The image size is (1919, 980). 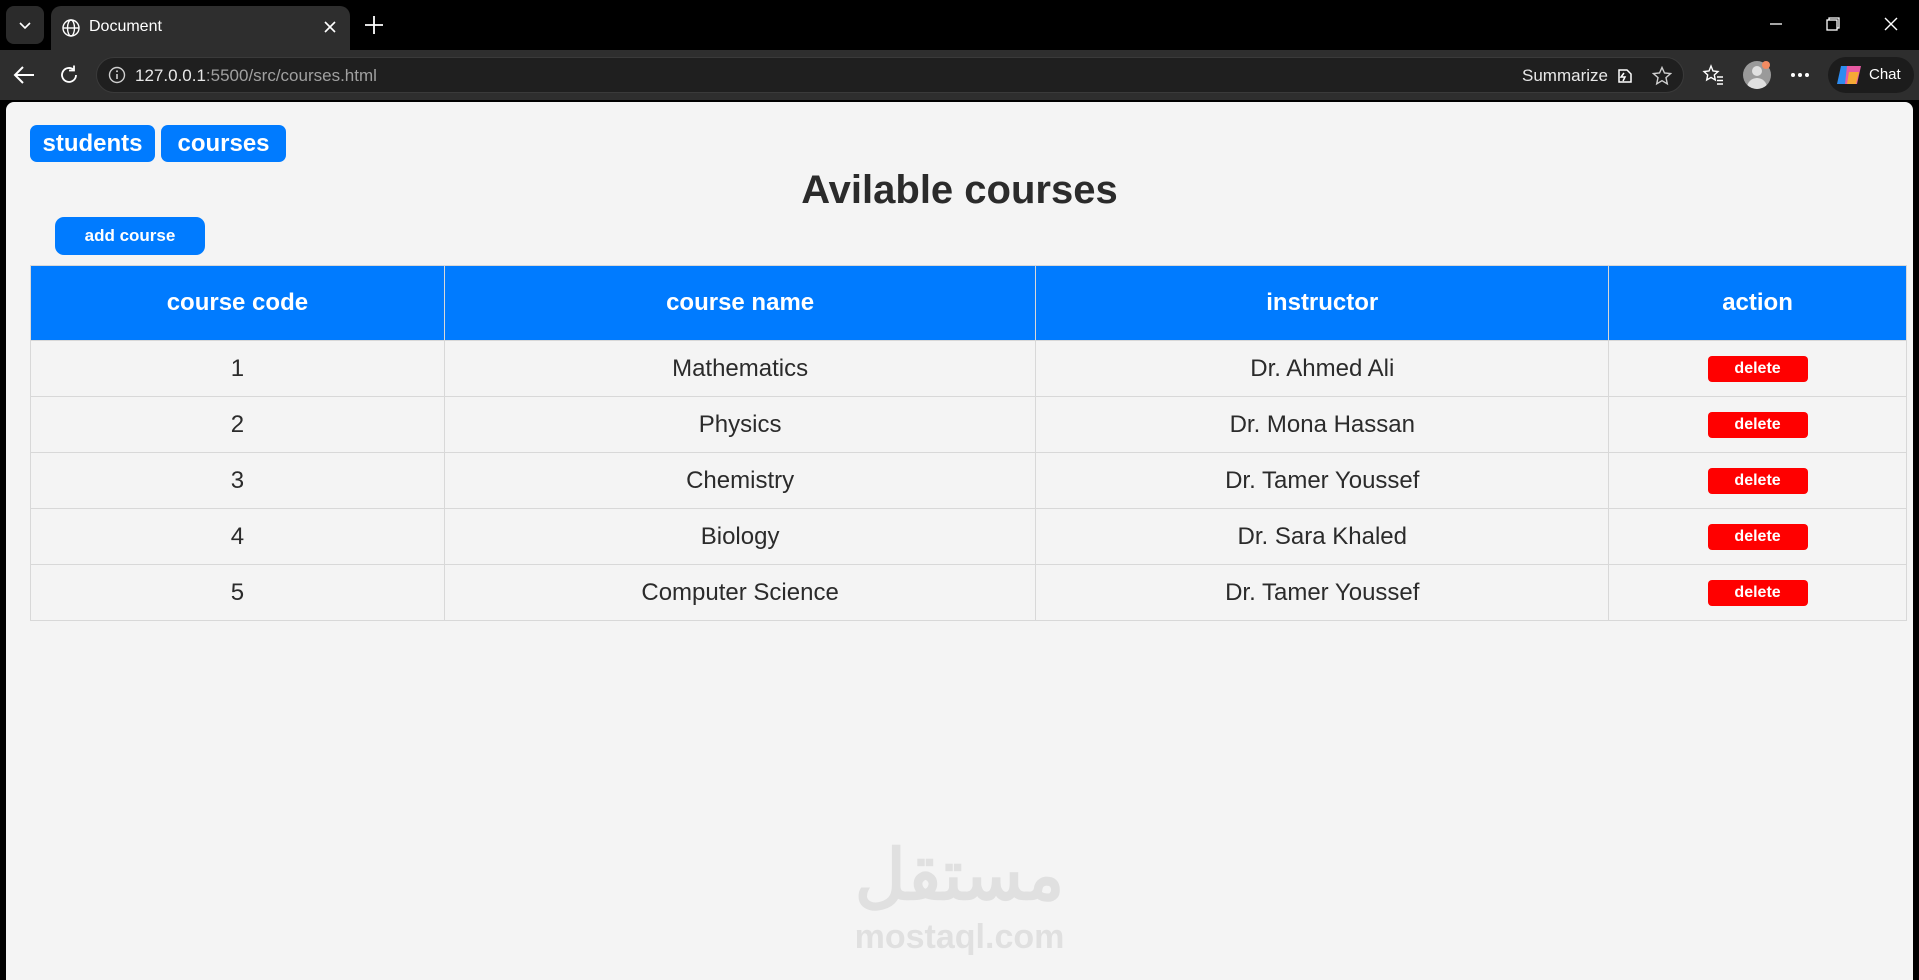 I want to click on table-row: 4 Biology Dr. Sara Khaled delete, so click(x=968, y=536).